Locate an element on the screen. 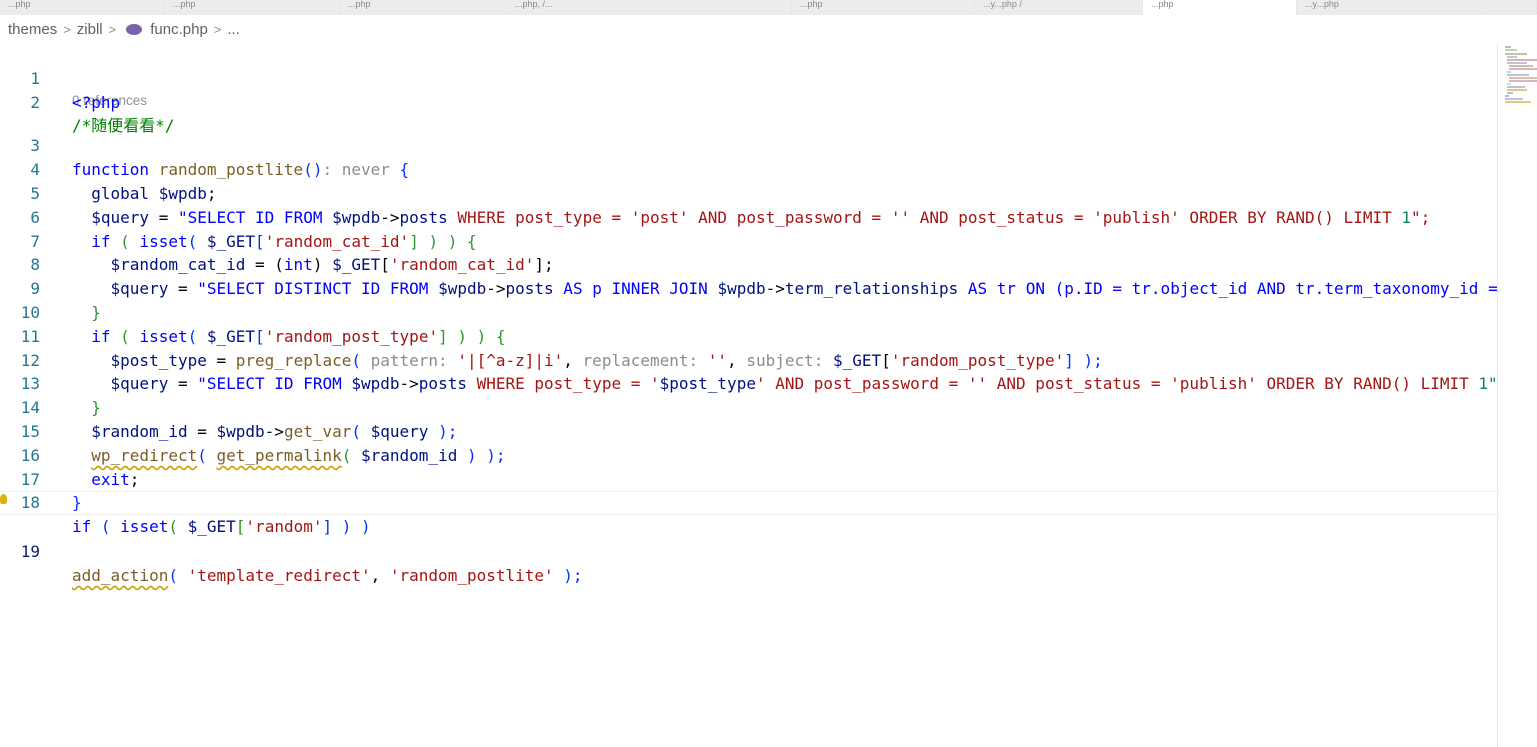  tab-label: ...y...php / is located at coordinates (1002, 4).